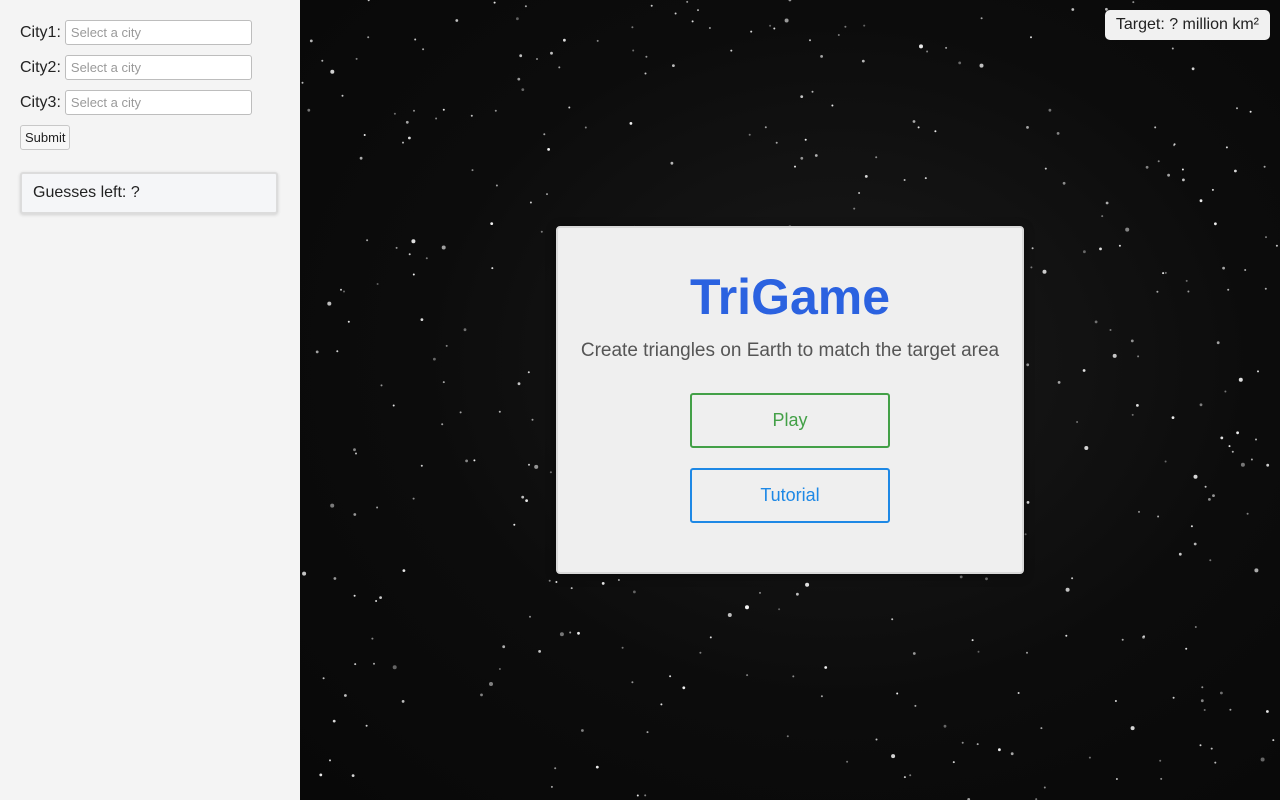 This screenshot has height=800, width=1280. Describe the element at coordinates (45, 137) in the screenshot. I see `submit-button: Submit` at that location.